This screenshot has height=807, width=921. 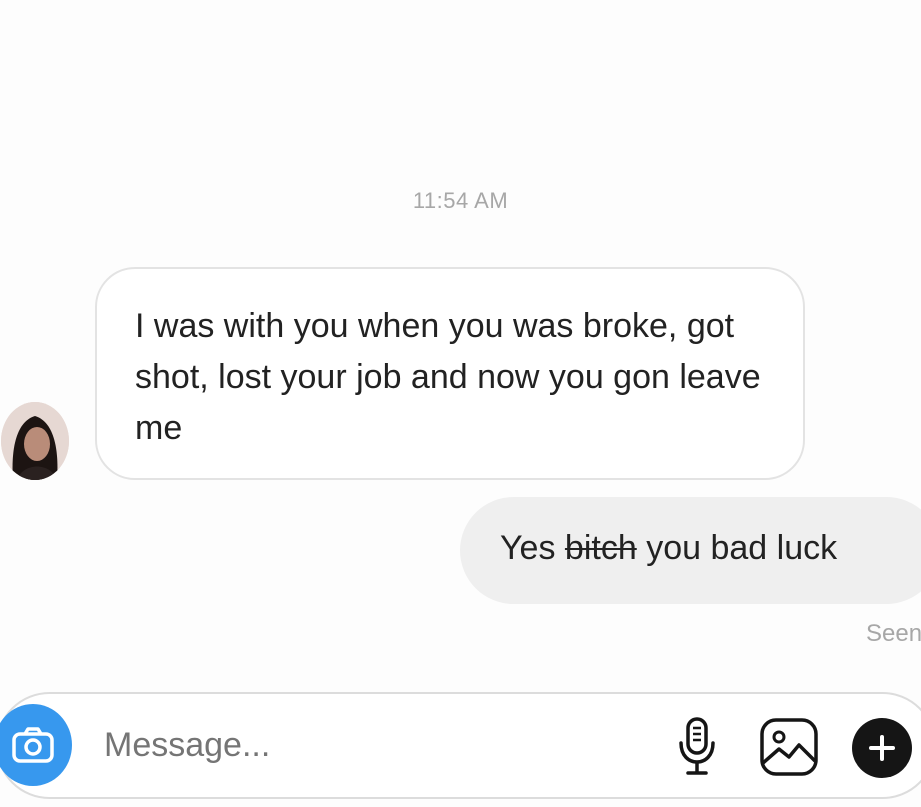 I want to click on seen-status: Seen, so click(x=893, y=633).